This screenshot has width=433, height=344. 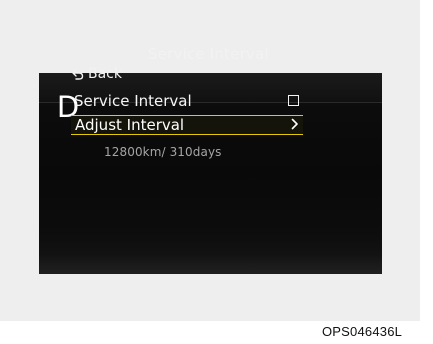 What do you see at coordinates (163, 152) in the screenshot?
I see `service-interval-value: 12800km/ 310days` at bounding box center [163, 152].